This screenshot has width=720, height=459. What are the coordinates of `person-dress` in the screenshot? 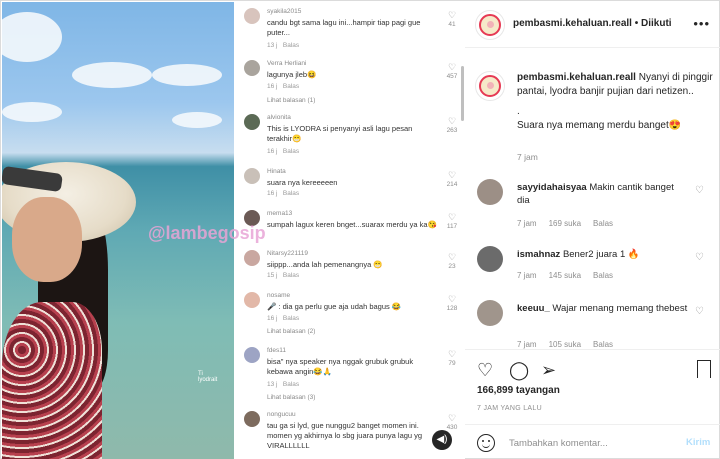 It's located at (52, 380).